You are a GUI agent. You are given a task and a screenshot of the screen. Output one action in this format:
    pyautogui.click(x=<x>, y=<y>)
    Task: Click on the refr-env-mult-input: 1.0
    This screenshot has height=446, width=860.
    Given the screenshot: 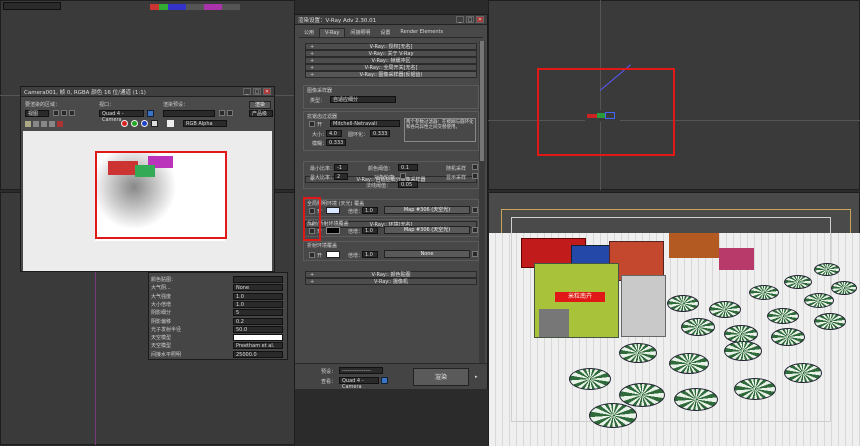 What is the action you would take?
    pyautogui.click(x=370, y=254)
    